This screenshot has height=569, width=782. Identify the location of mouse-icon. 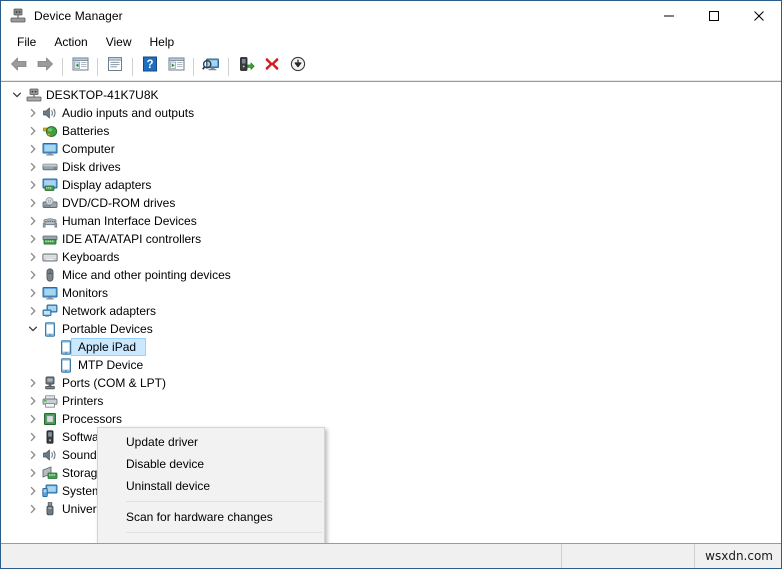
(50, 275).